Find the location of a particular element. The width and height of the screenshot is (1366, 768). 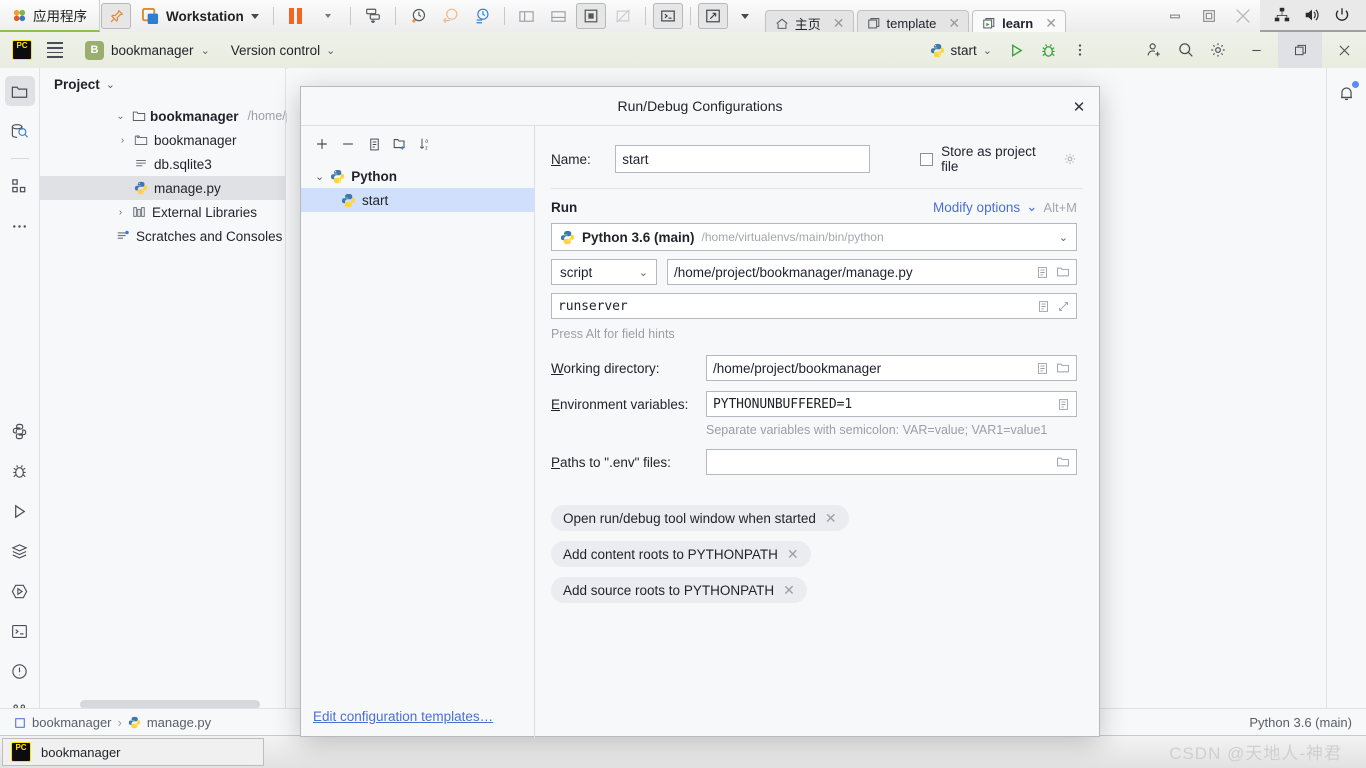

add-icon is located at coordinates (322, 144).